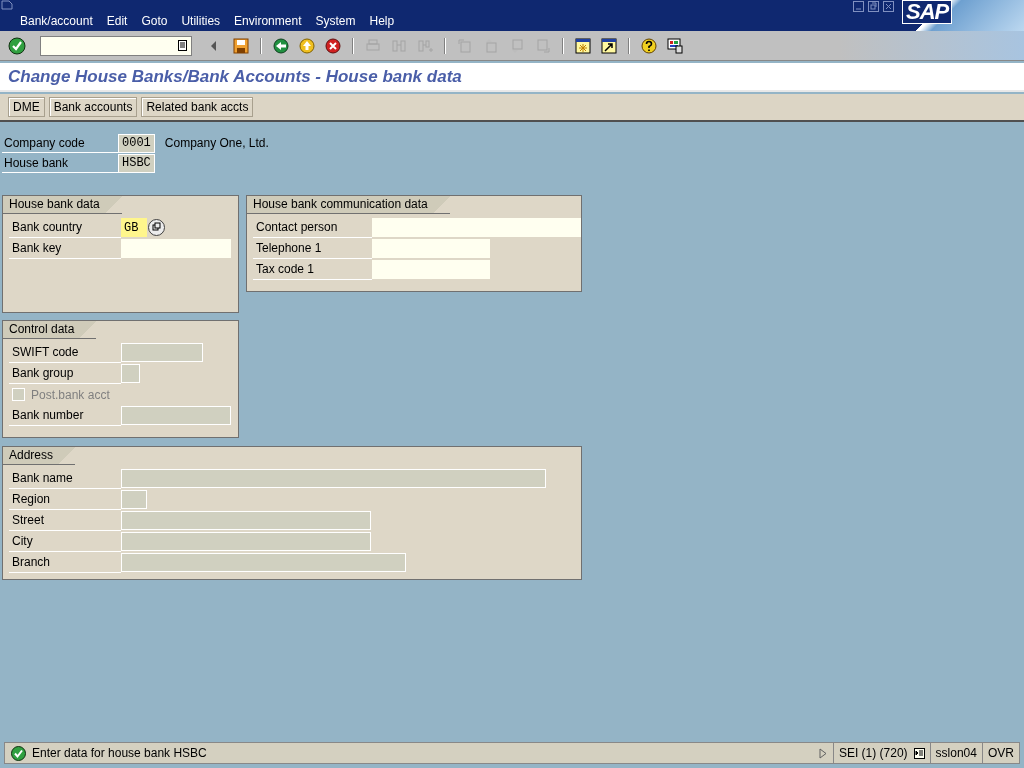  Describe the element at coordinates (136, 163) in the screenshot. I see `display-field: HSBC` at that location.